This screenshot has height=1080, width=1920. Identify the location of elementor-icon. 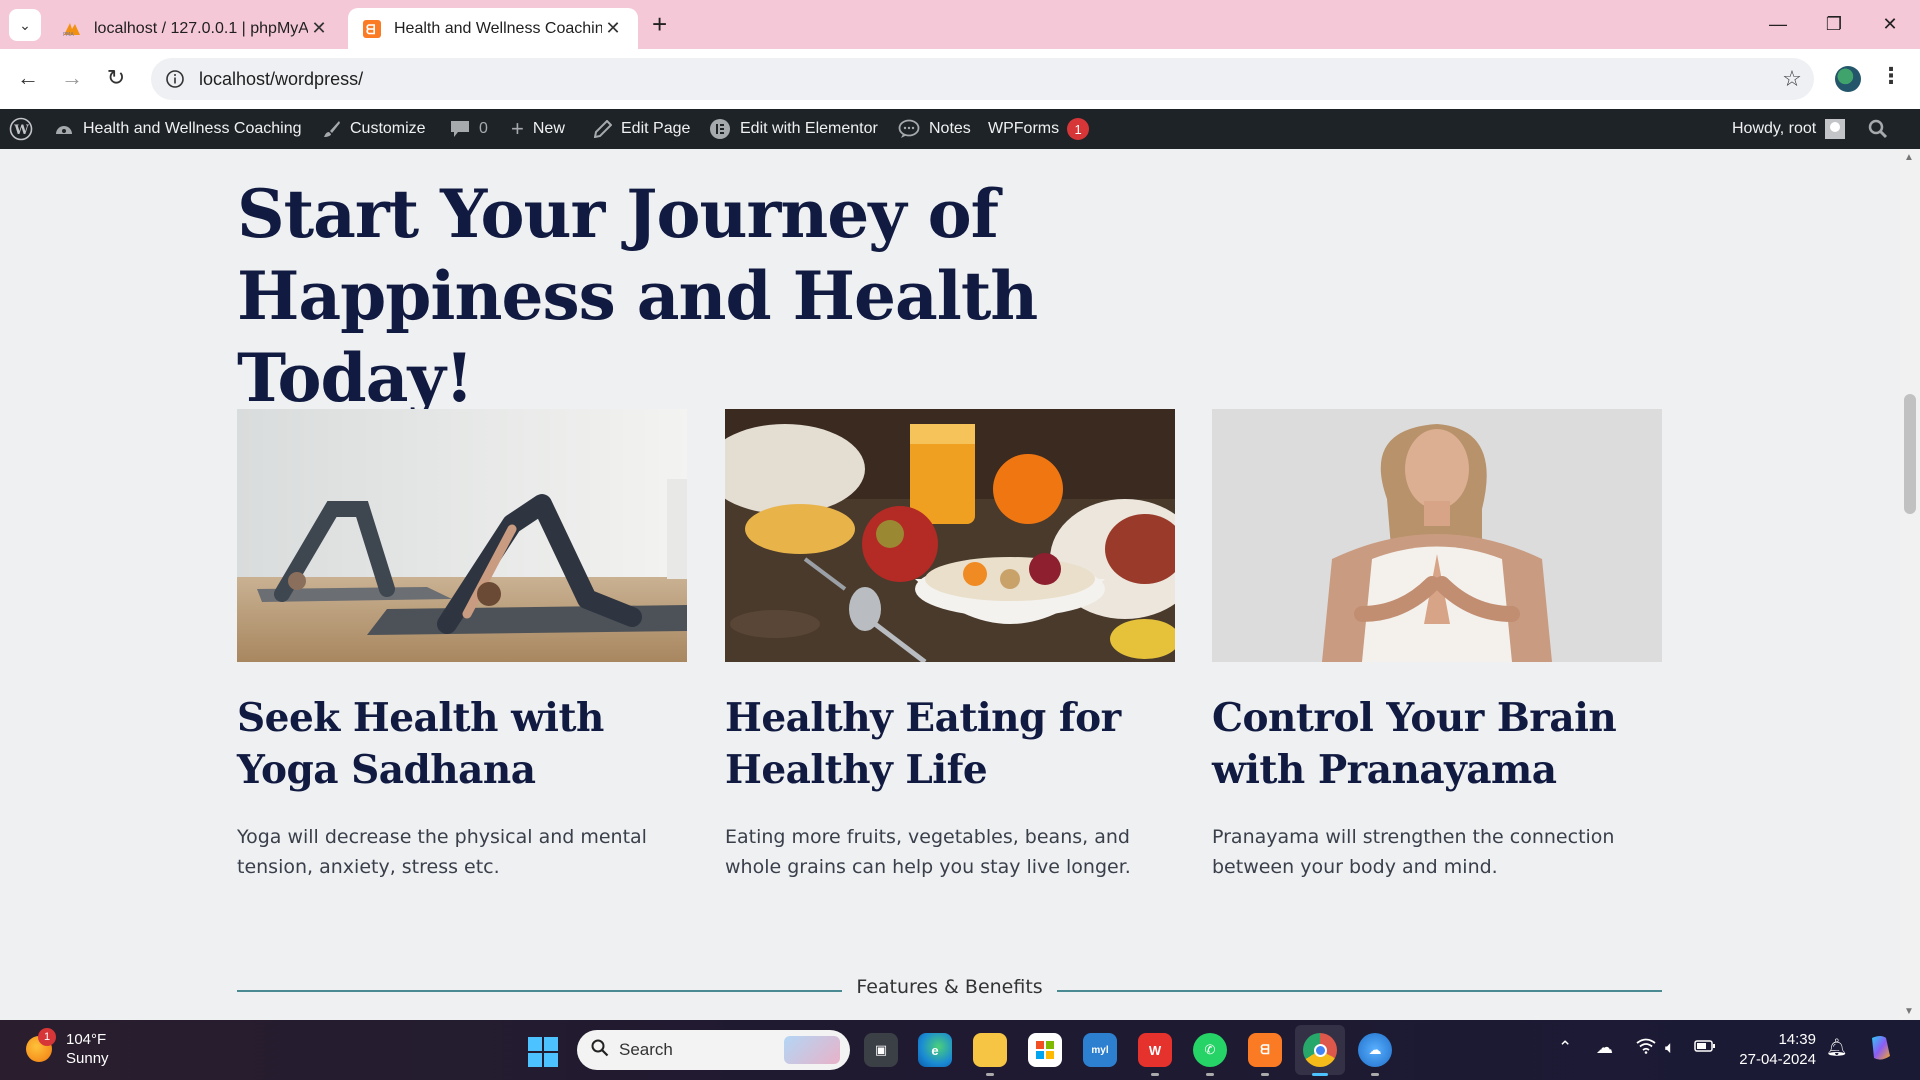
(720, 129).